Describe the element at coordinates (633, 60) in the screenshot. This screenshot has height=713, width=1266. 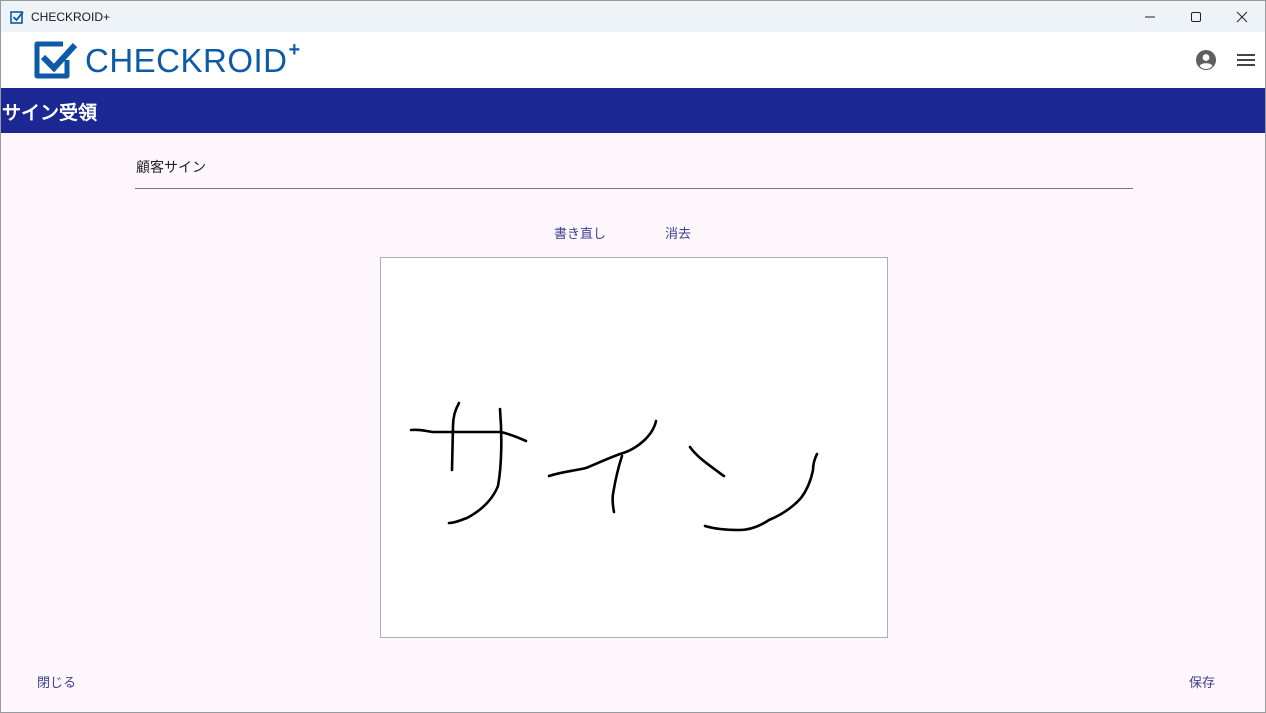
I see `app-header: CHECKROID +` at that location.